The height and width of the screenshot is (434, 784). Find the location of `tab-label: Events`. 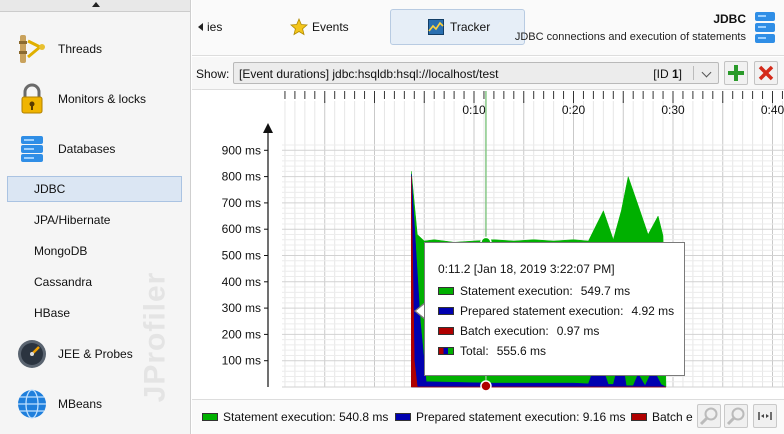

tab-label: Events is located at coordinates (330, 27).